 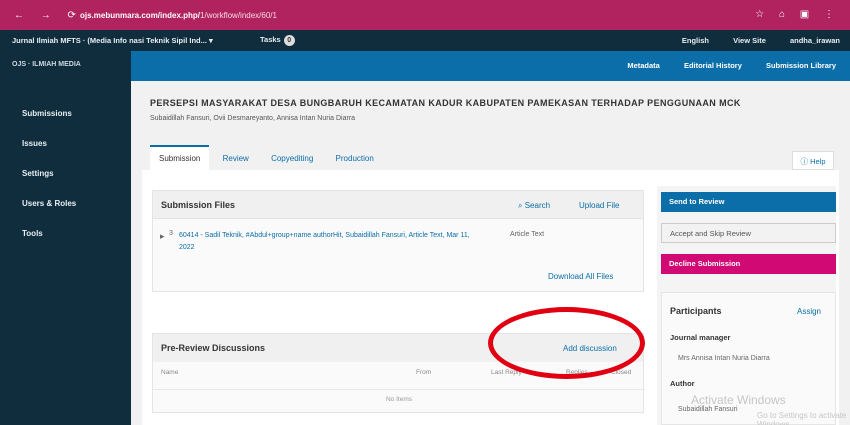 I want to click on participant-name: Subaidillah Fansuri, so click(x=708, y=409).